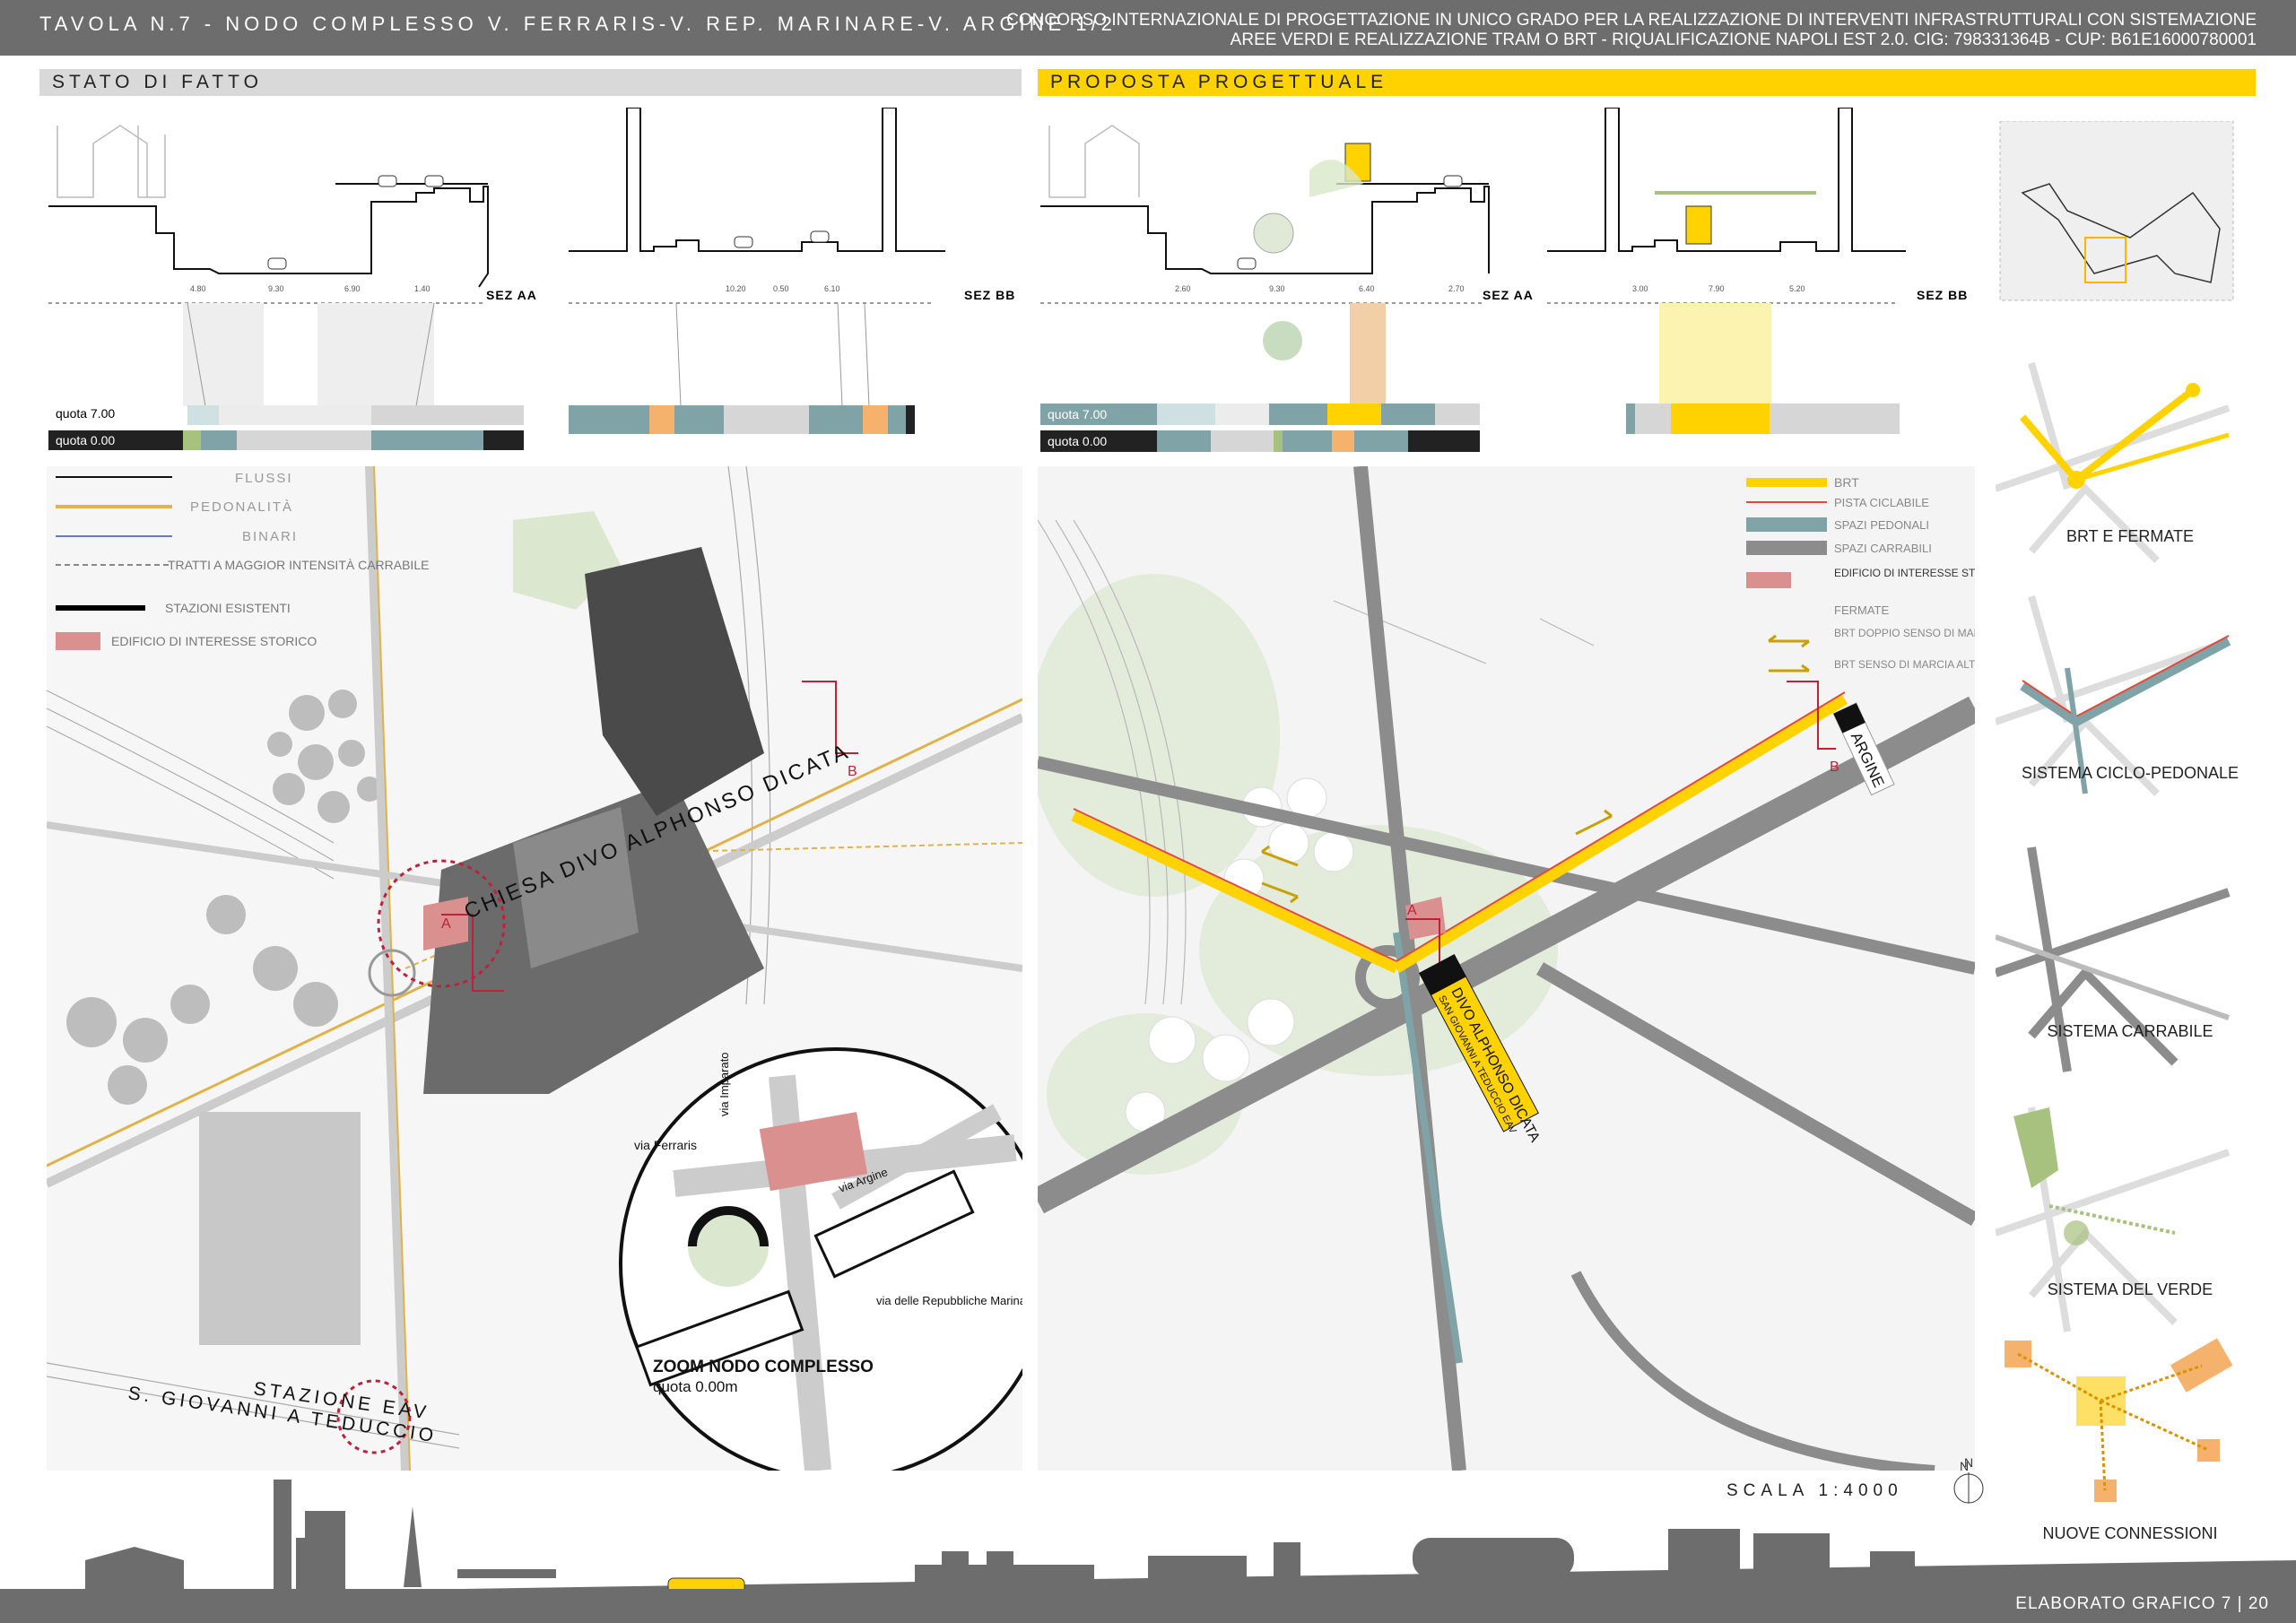  Describe the element at coordinates (1640, 288) in the screenshot. I see `dim-label: 3.00` at that location.